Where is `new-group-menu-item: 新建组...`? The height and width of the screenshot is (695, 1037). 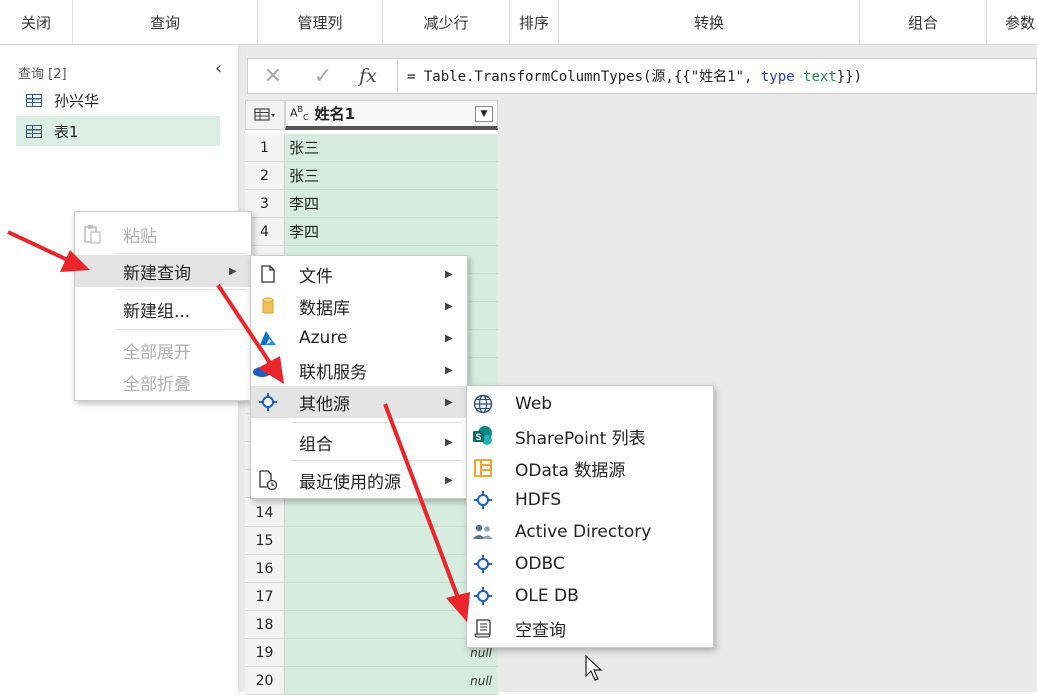
new-group-menu-item: 新建组... is located at coordinates (163, 309).